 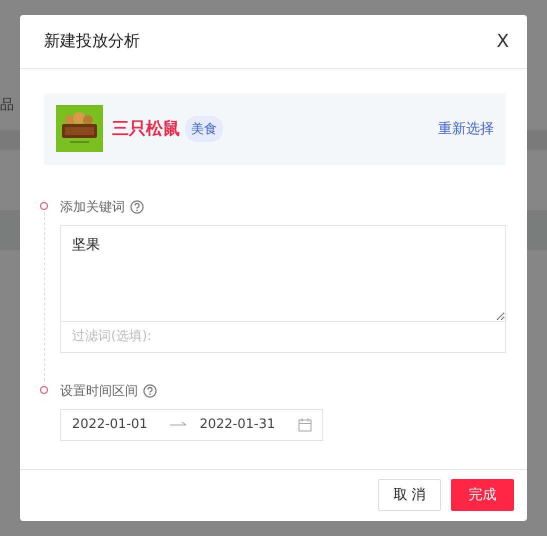 I want to click on step-label: 设置时间区间, so click(x=99, y=391).